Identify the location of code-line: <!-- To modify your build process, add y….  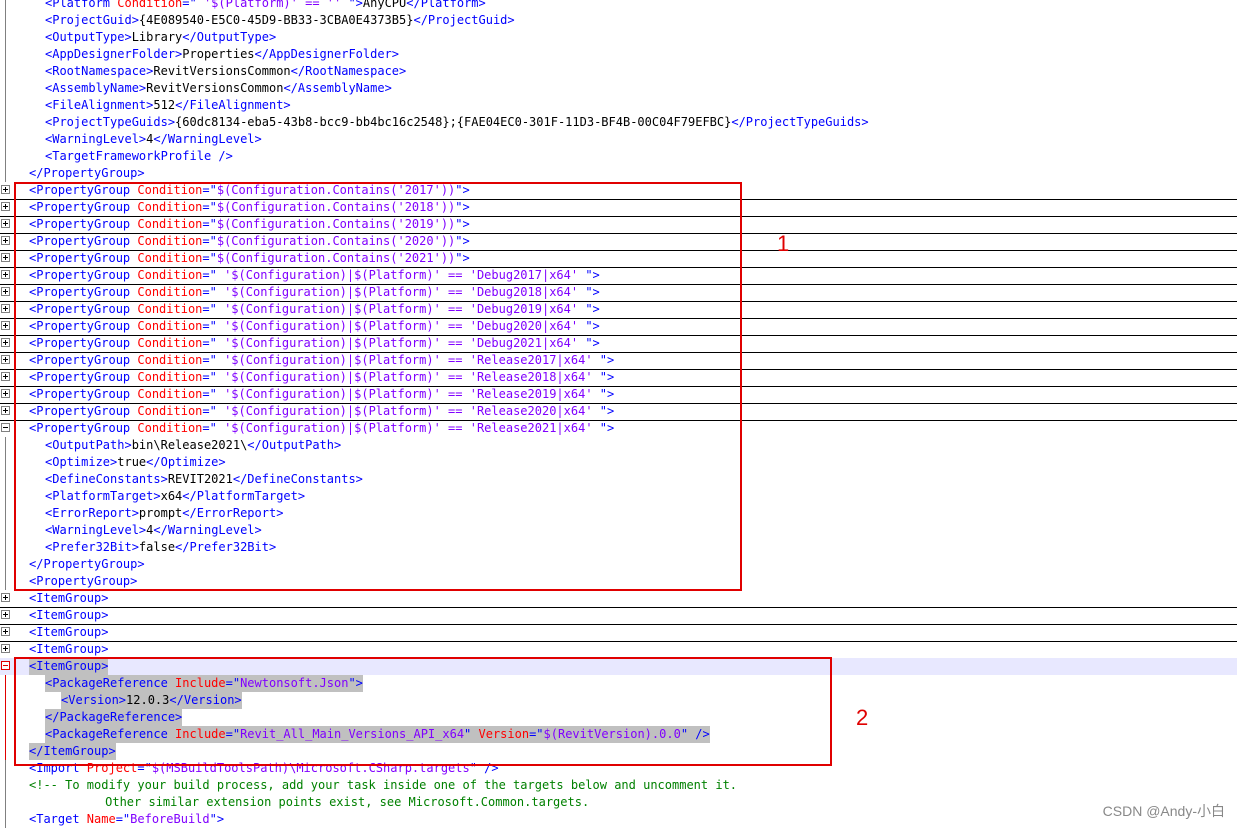
(618, 785).